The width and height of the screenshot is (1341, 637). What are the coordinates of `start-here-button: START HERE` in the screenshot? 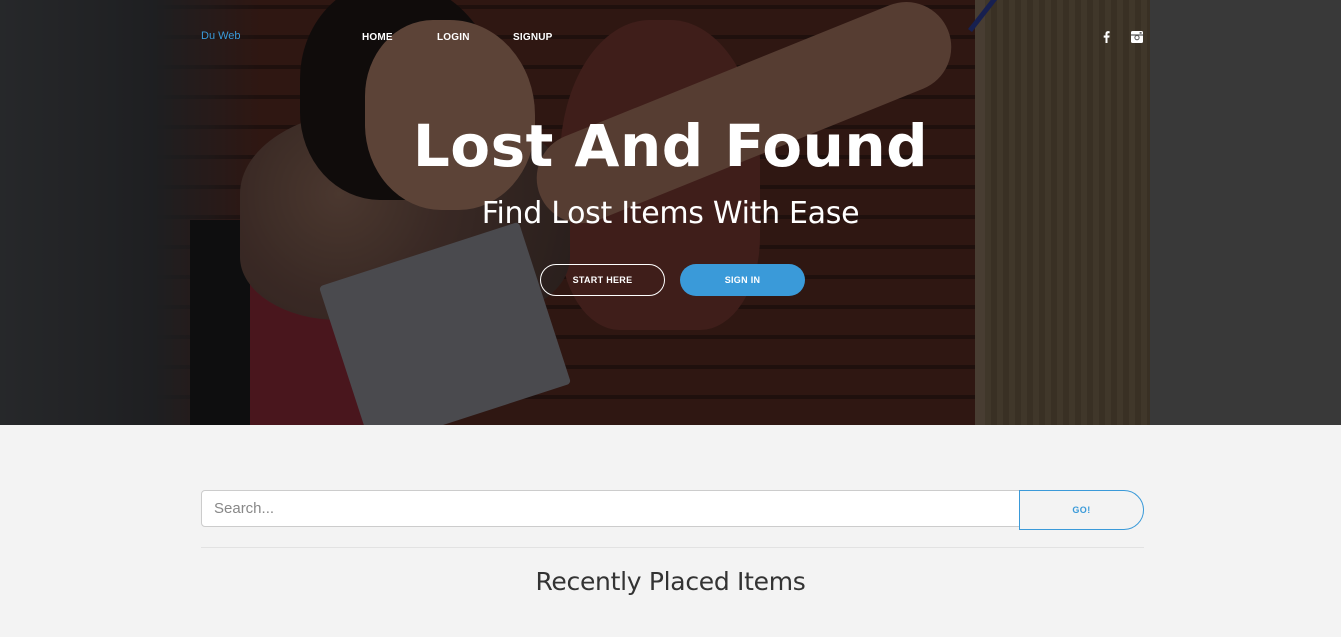 It's located at (602, 280).